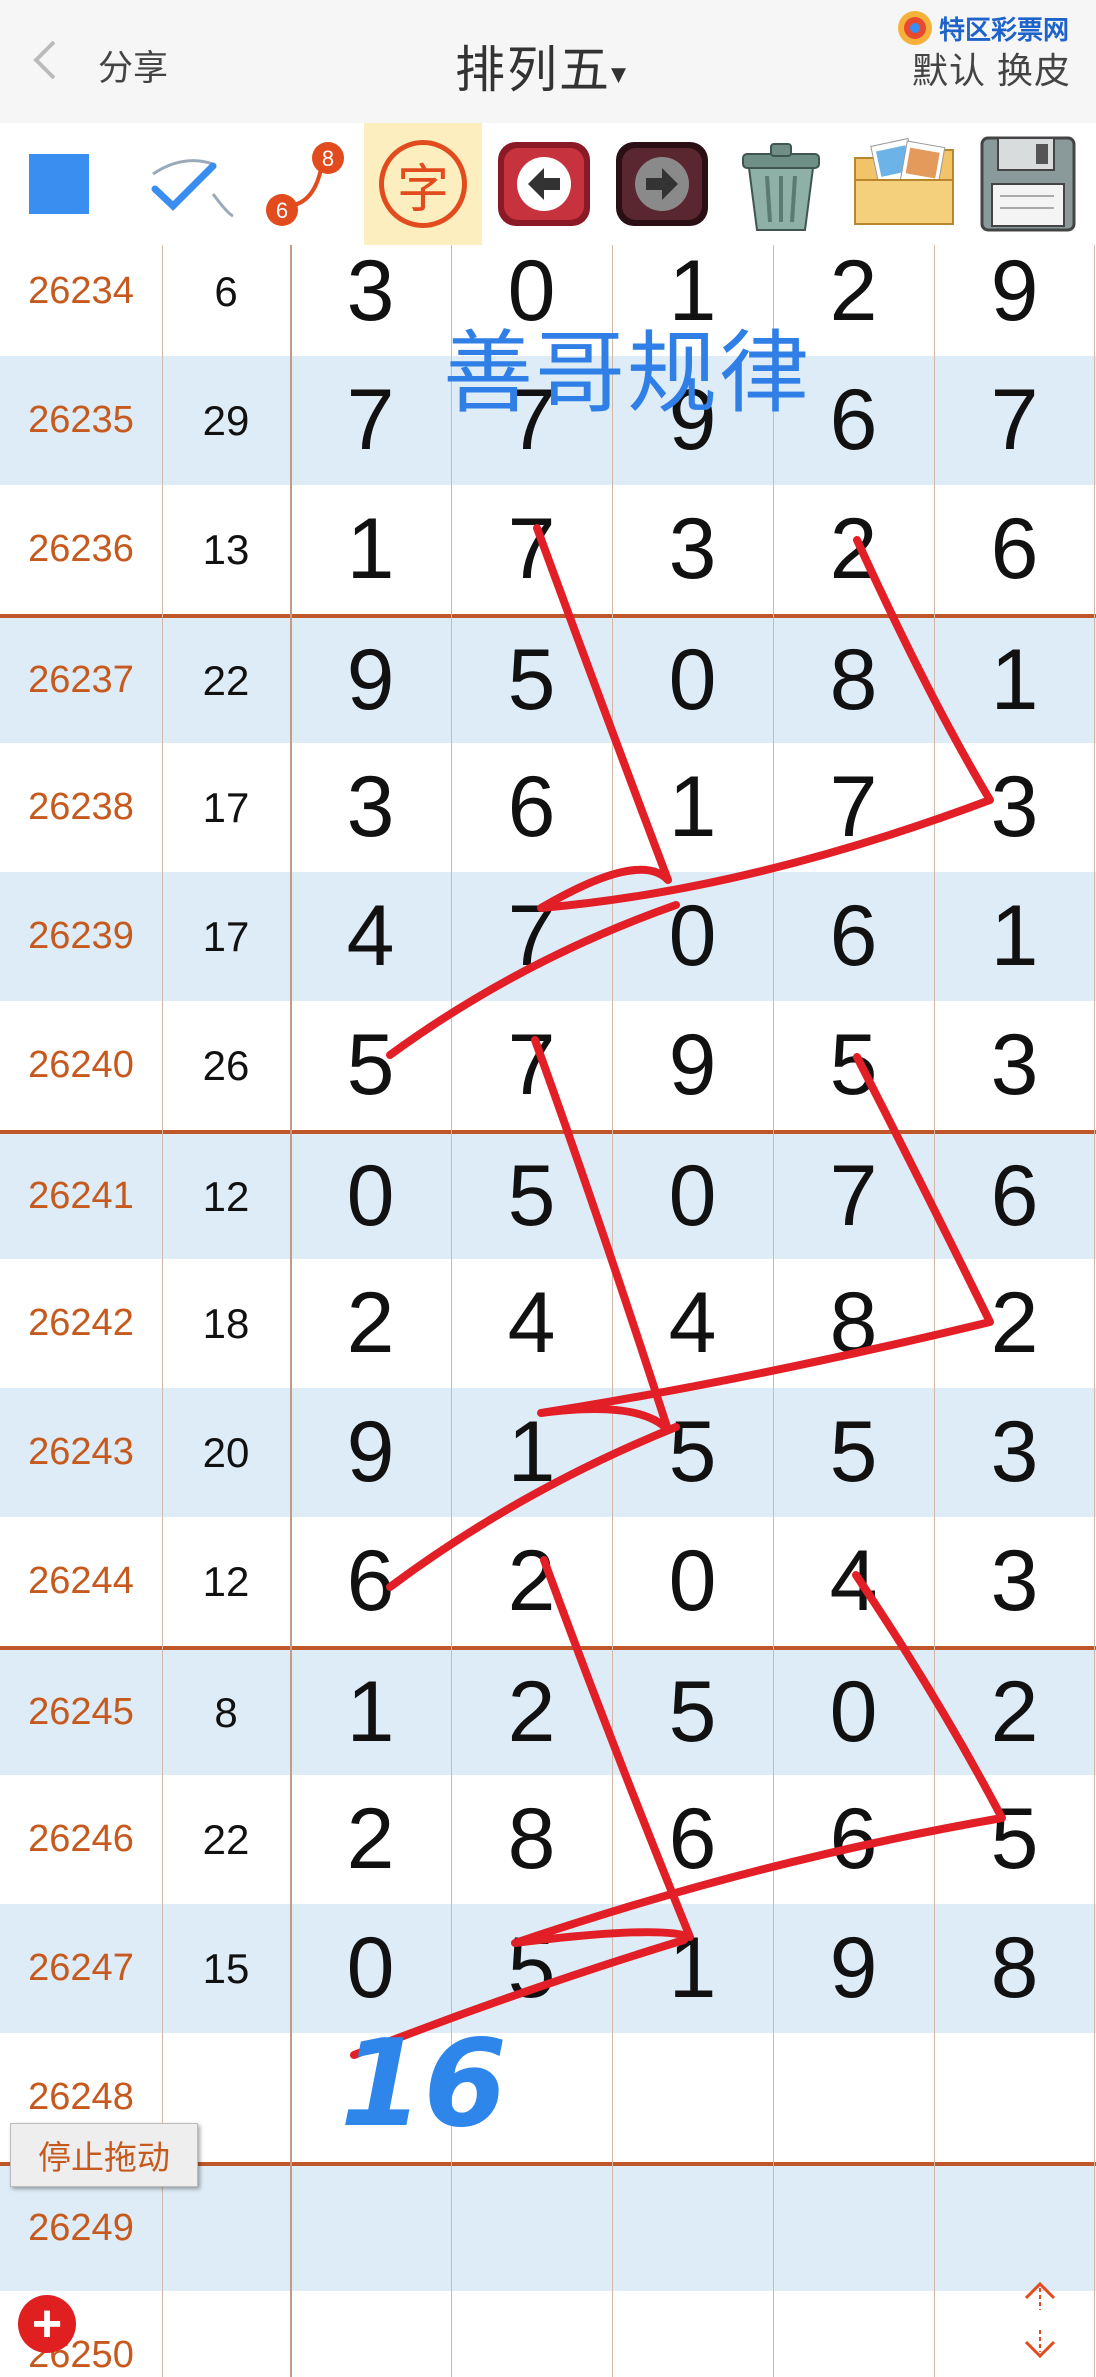 Image resolution: width=1096 pixels, height=2377 pixels. I want to click on draw-digit-4: 8, so click(853, 1323).